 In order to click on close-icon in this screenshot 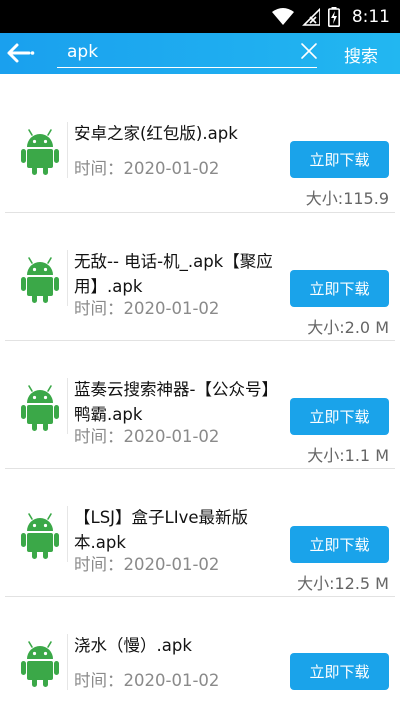, I will do `click(309, 51)`.